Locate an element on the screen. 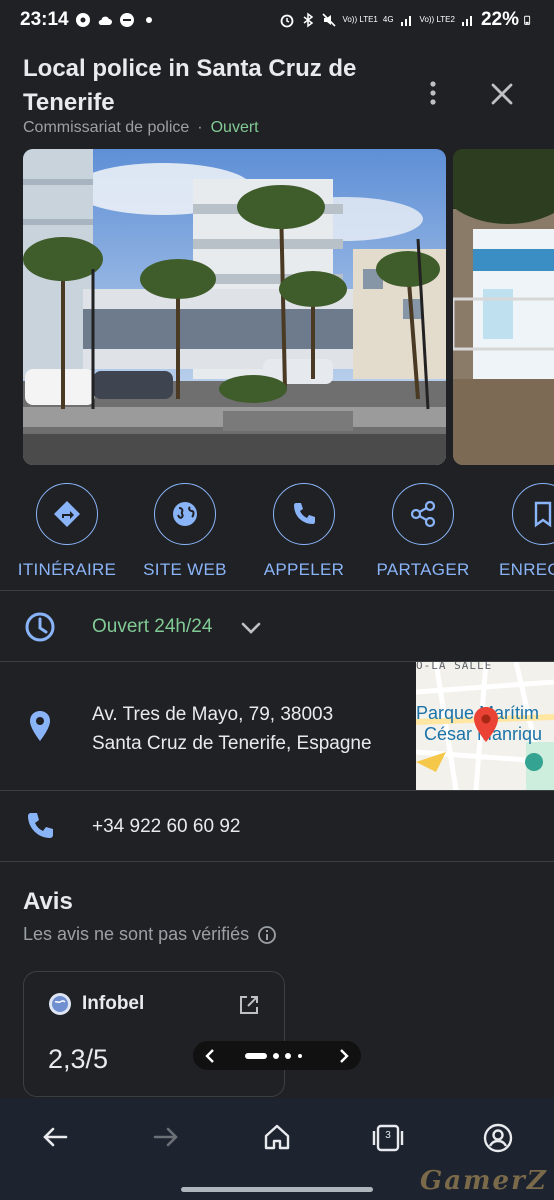  chevron-right-icon is located at coordinates (344, 1056).